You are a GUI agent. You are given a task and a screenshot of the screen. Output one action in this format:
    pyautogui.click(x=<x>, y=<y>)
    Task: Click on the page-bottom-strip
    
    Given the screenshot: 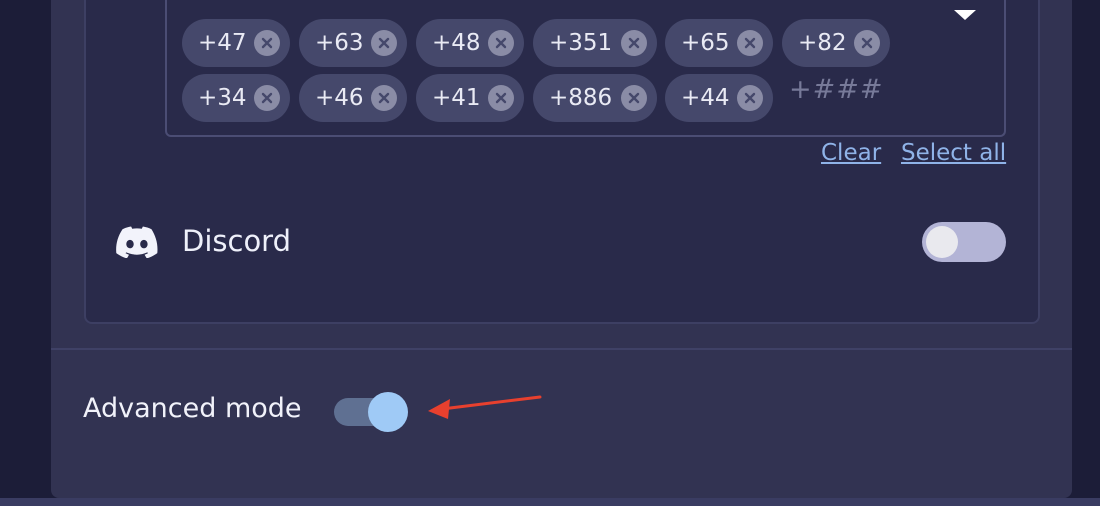 What is the action you would take?
    pyautogui.click(x=550, y=502)
    